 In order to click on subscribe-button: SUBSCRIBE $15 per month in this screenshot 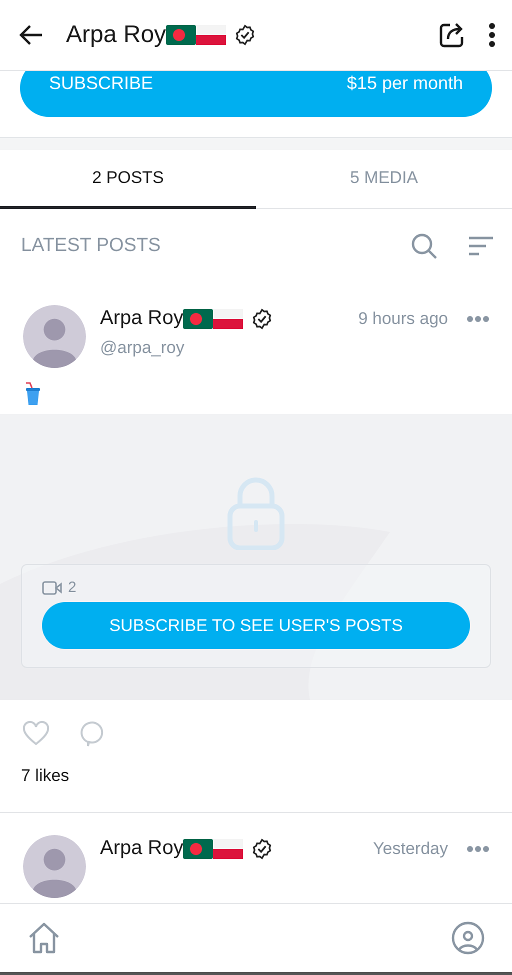, I will do `click(256, 94)`.